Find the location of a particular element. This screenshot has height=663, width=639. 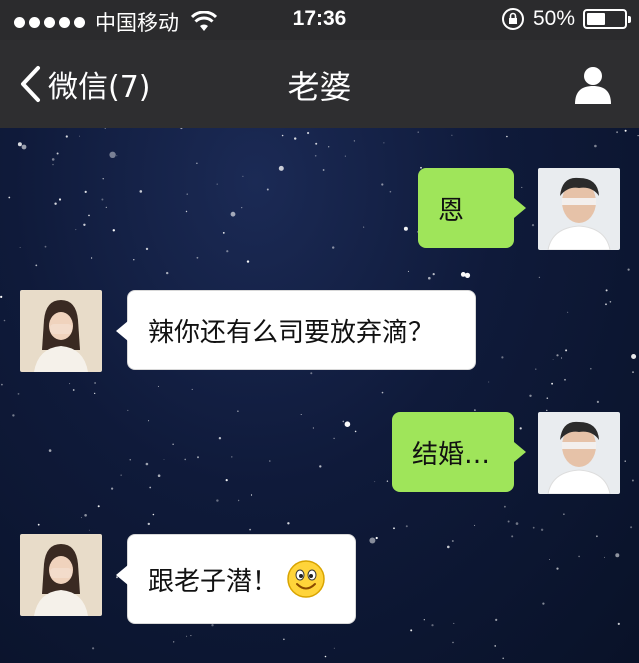

rotation-lock-icon is located at coordinates (512, 19).